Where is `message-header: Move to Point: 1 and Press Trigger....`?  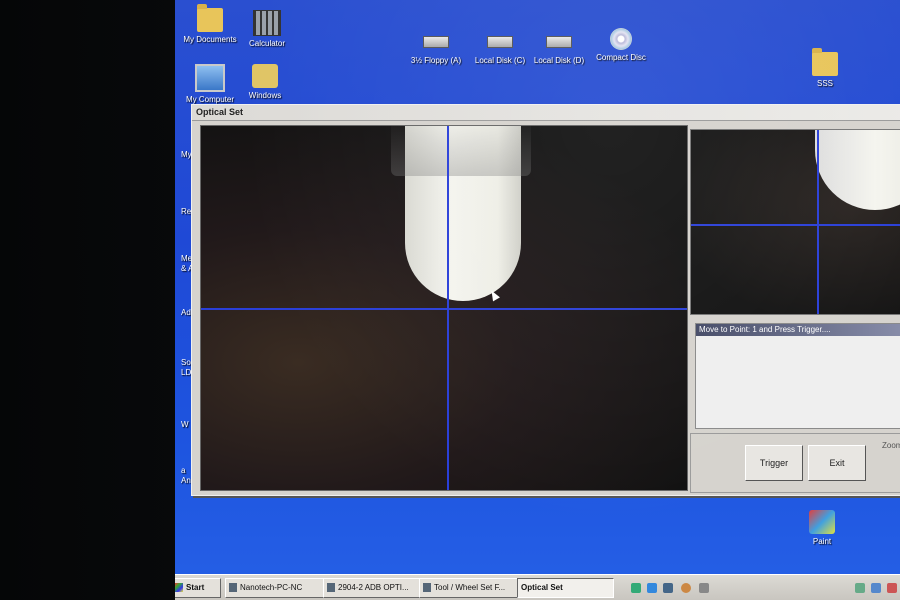 message-header: Move to Point: 1 and Press Trigger.... is located at coordinates (798, 330).